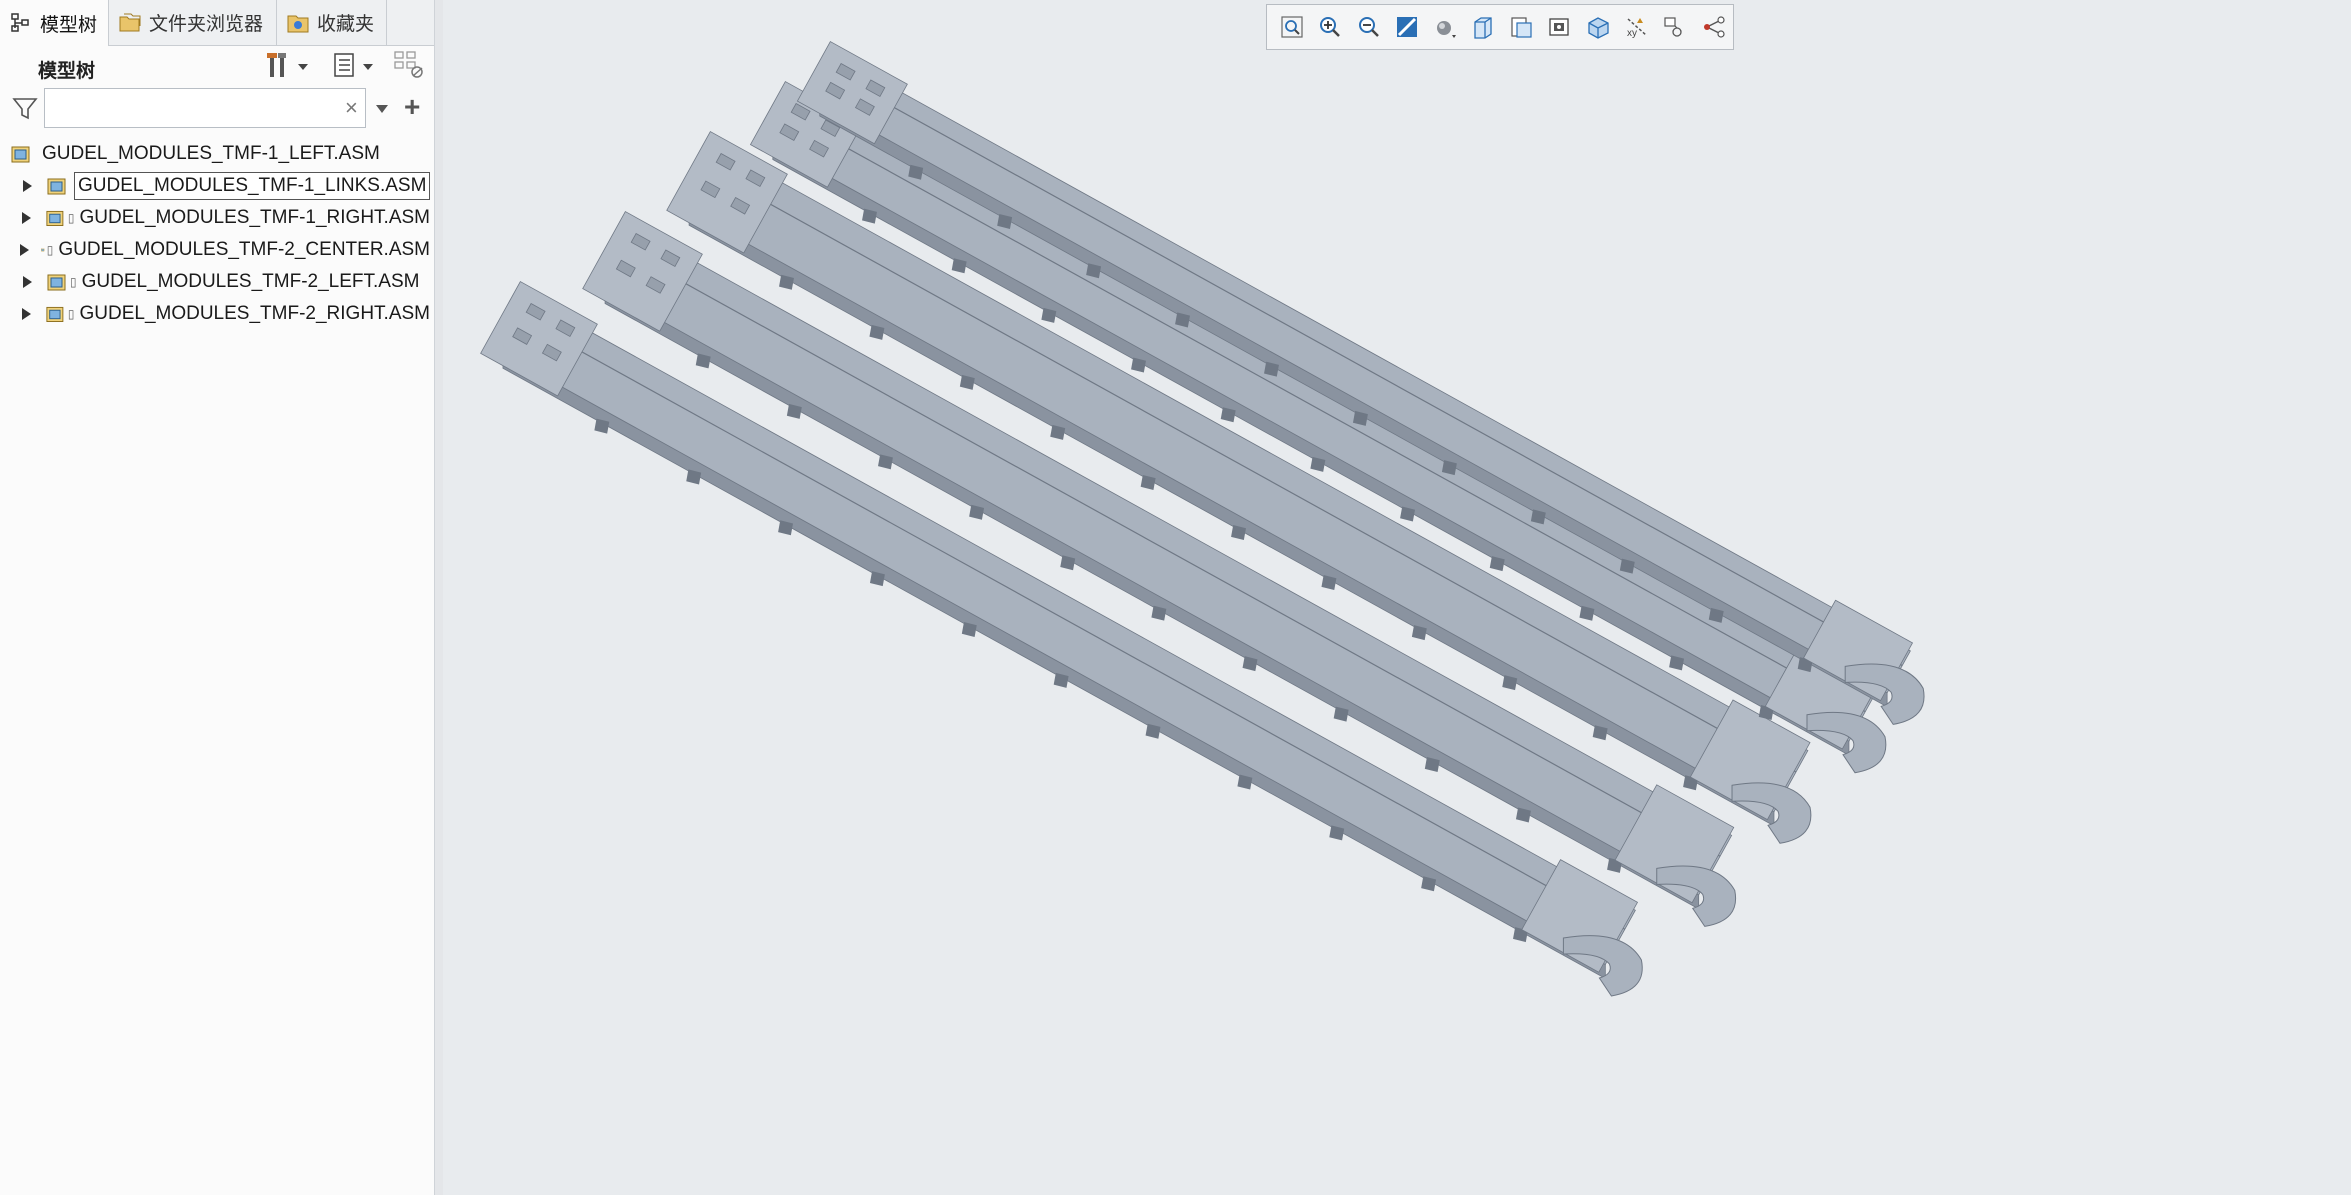  Describe the element at coordinates (1292, 27) in the screenshot. I see `zoom-fit-button` at that location.